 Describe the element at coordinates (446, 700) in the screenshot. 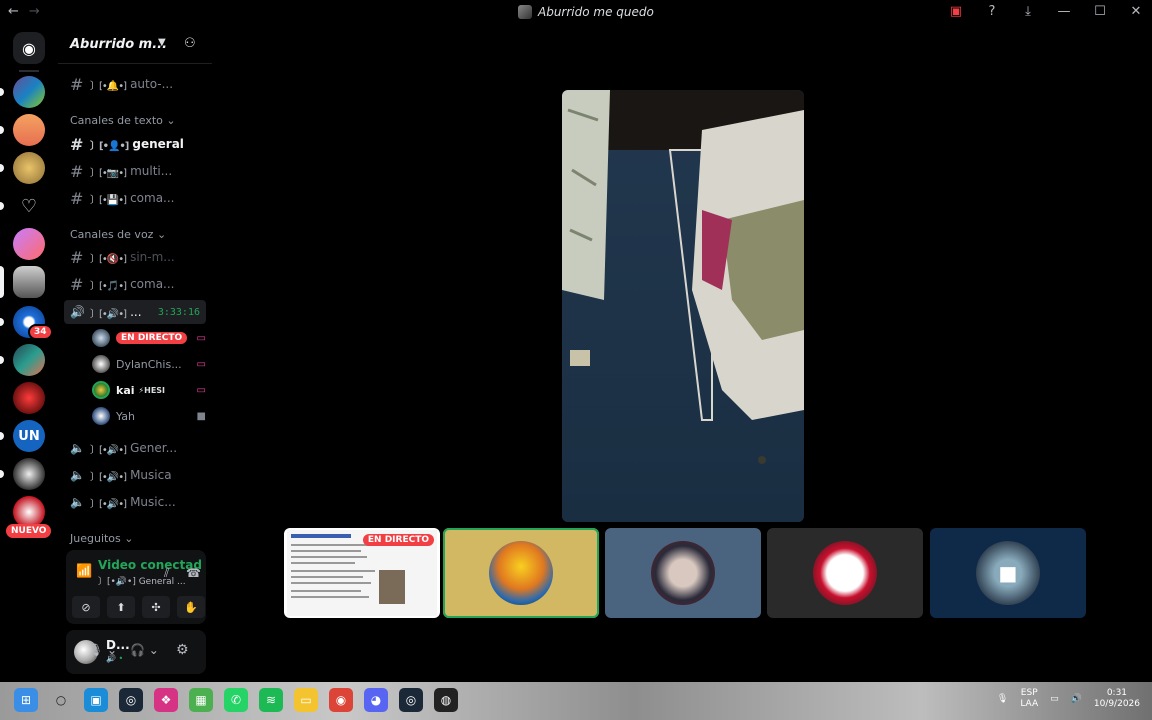

I see `obs-icon: ◍` at that location.